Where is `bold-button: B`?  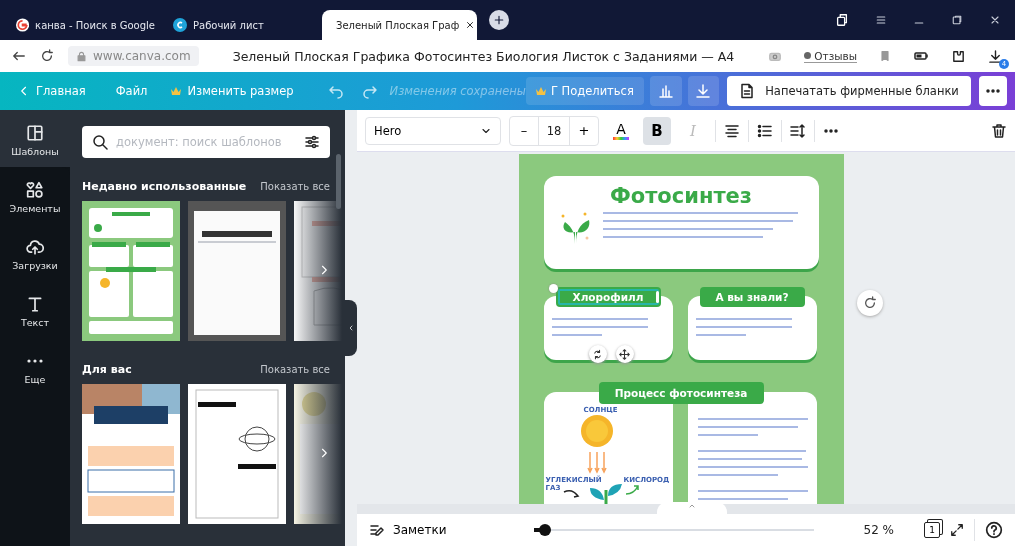 bold-button: B is located at coordinates (657, 130).